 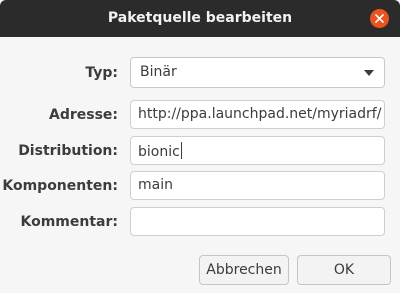 I want to click on distribution-field: bionic, so click(x=257, y=150).